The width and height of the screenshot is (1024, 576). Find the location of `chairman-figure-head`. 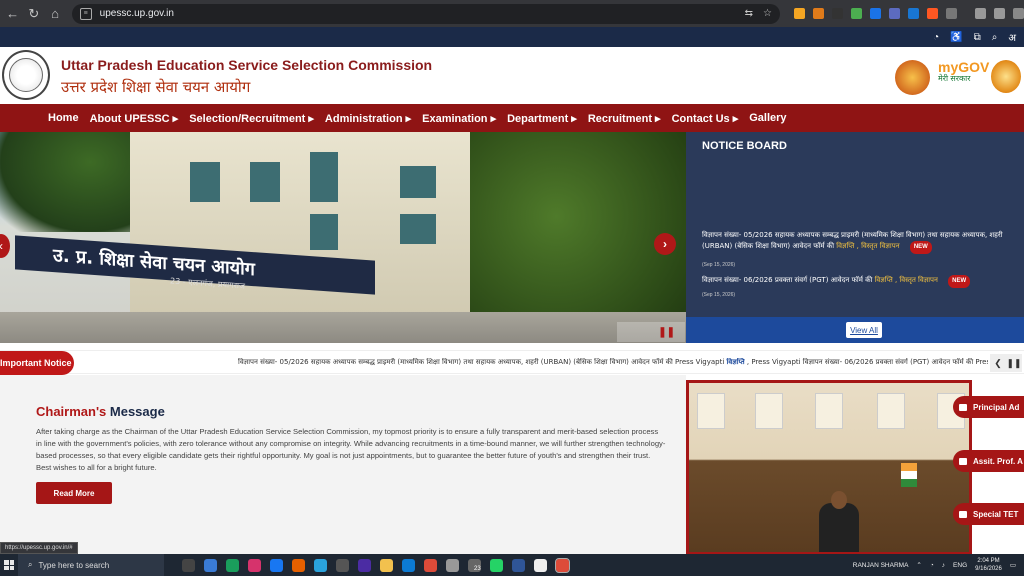

chairman-figure-head is located at coordinates (839, 500).